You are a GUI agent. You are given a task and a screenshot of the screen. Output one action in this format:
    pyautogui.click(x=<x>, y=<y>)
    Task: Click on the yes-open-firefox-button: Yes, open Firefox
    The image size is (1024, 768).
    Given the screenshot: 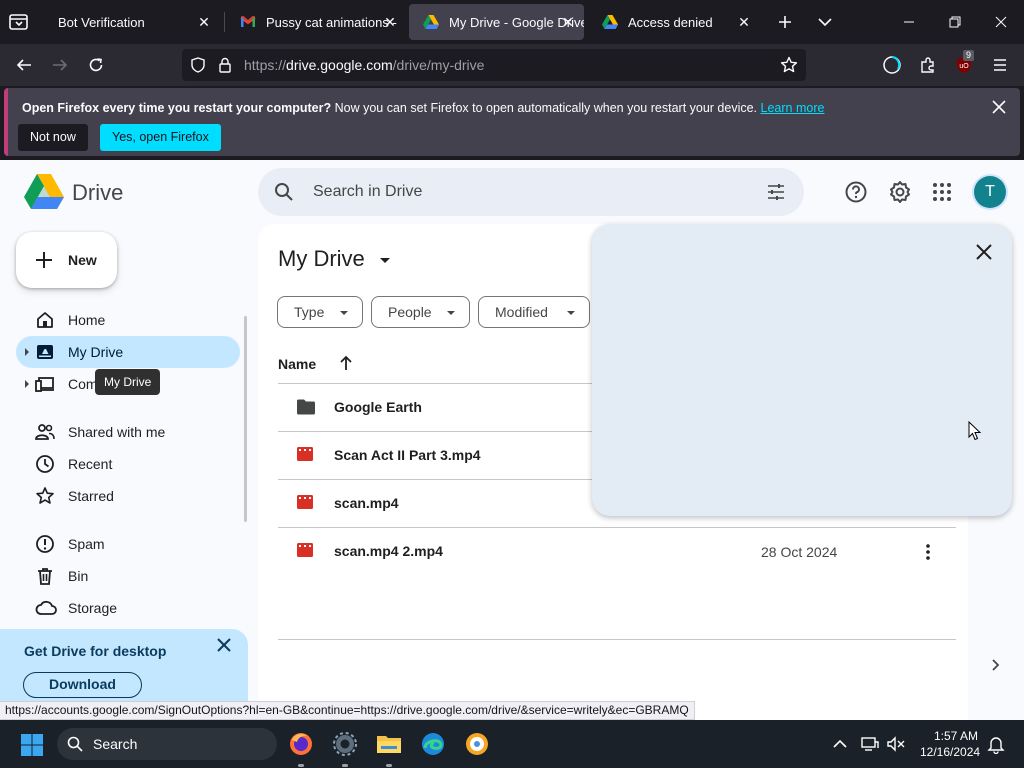 What is the action you would take?
    pyautogui.click(x=160, y=137)
    